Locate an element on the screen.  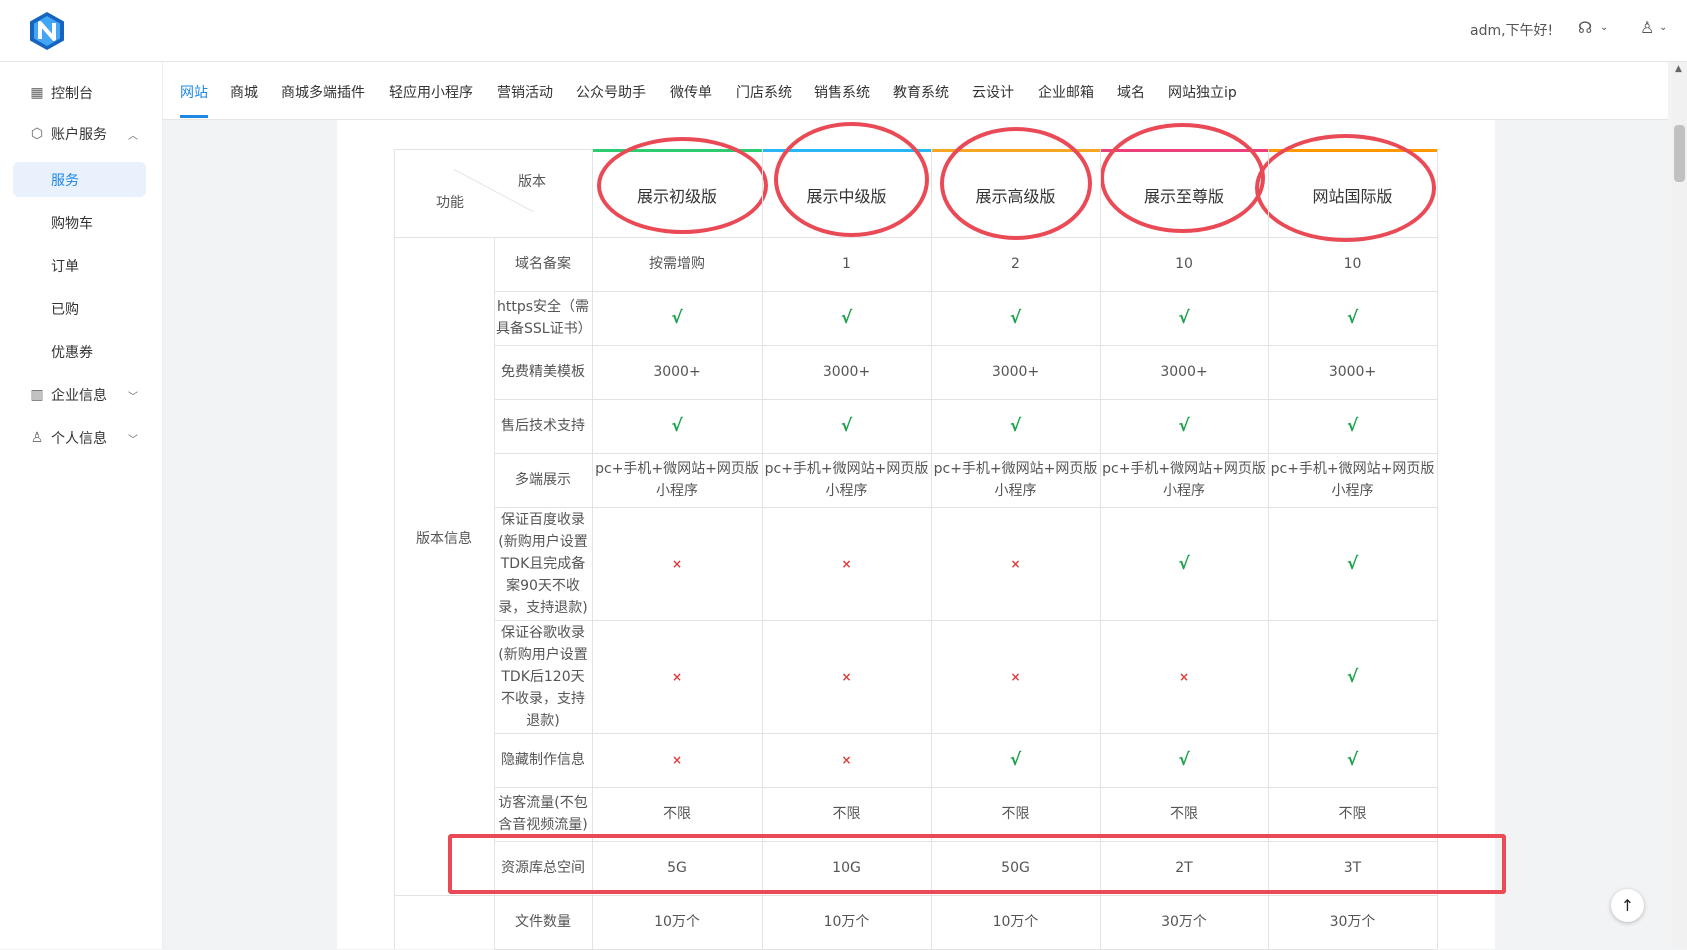
value-text: 3000+ is located at coordinates (846, 372).